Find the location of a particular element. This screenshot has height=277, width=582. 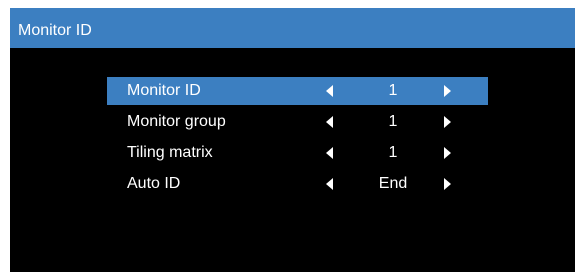

row-label: Auto ID is located at coordinates (154, 183).